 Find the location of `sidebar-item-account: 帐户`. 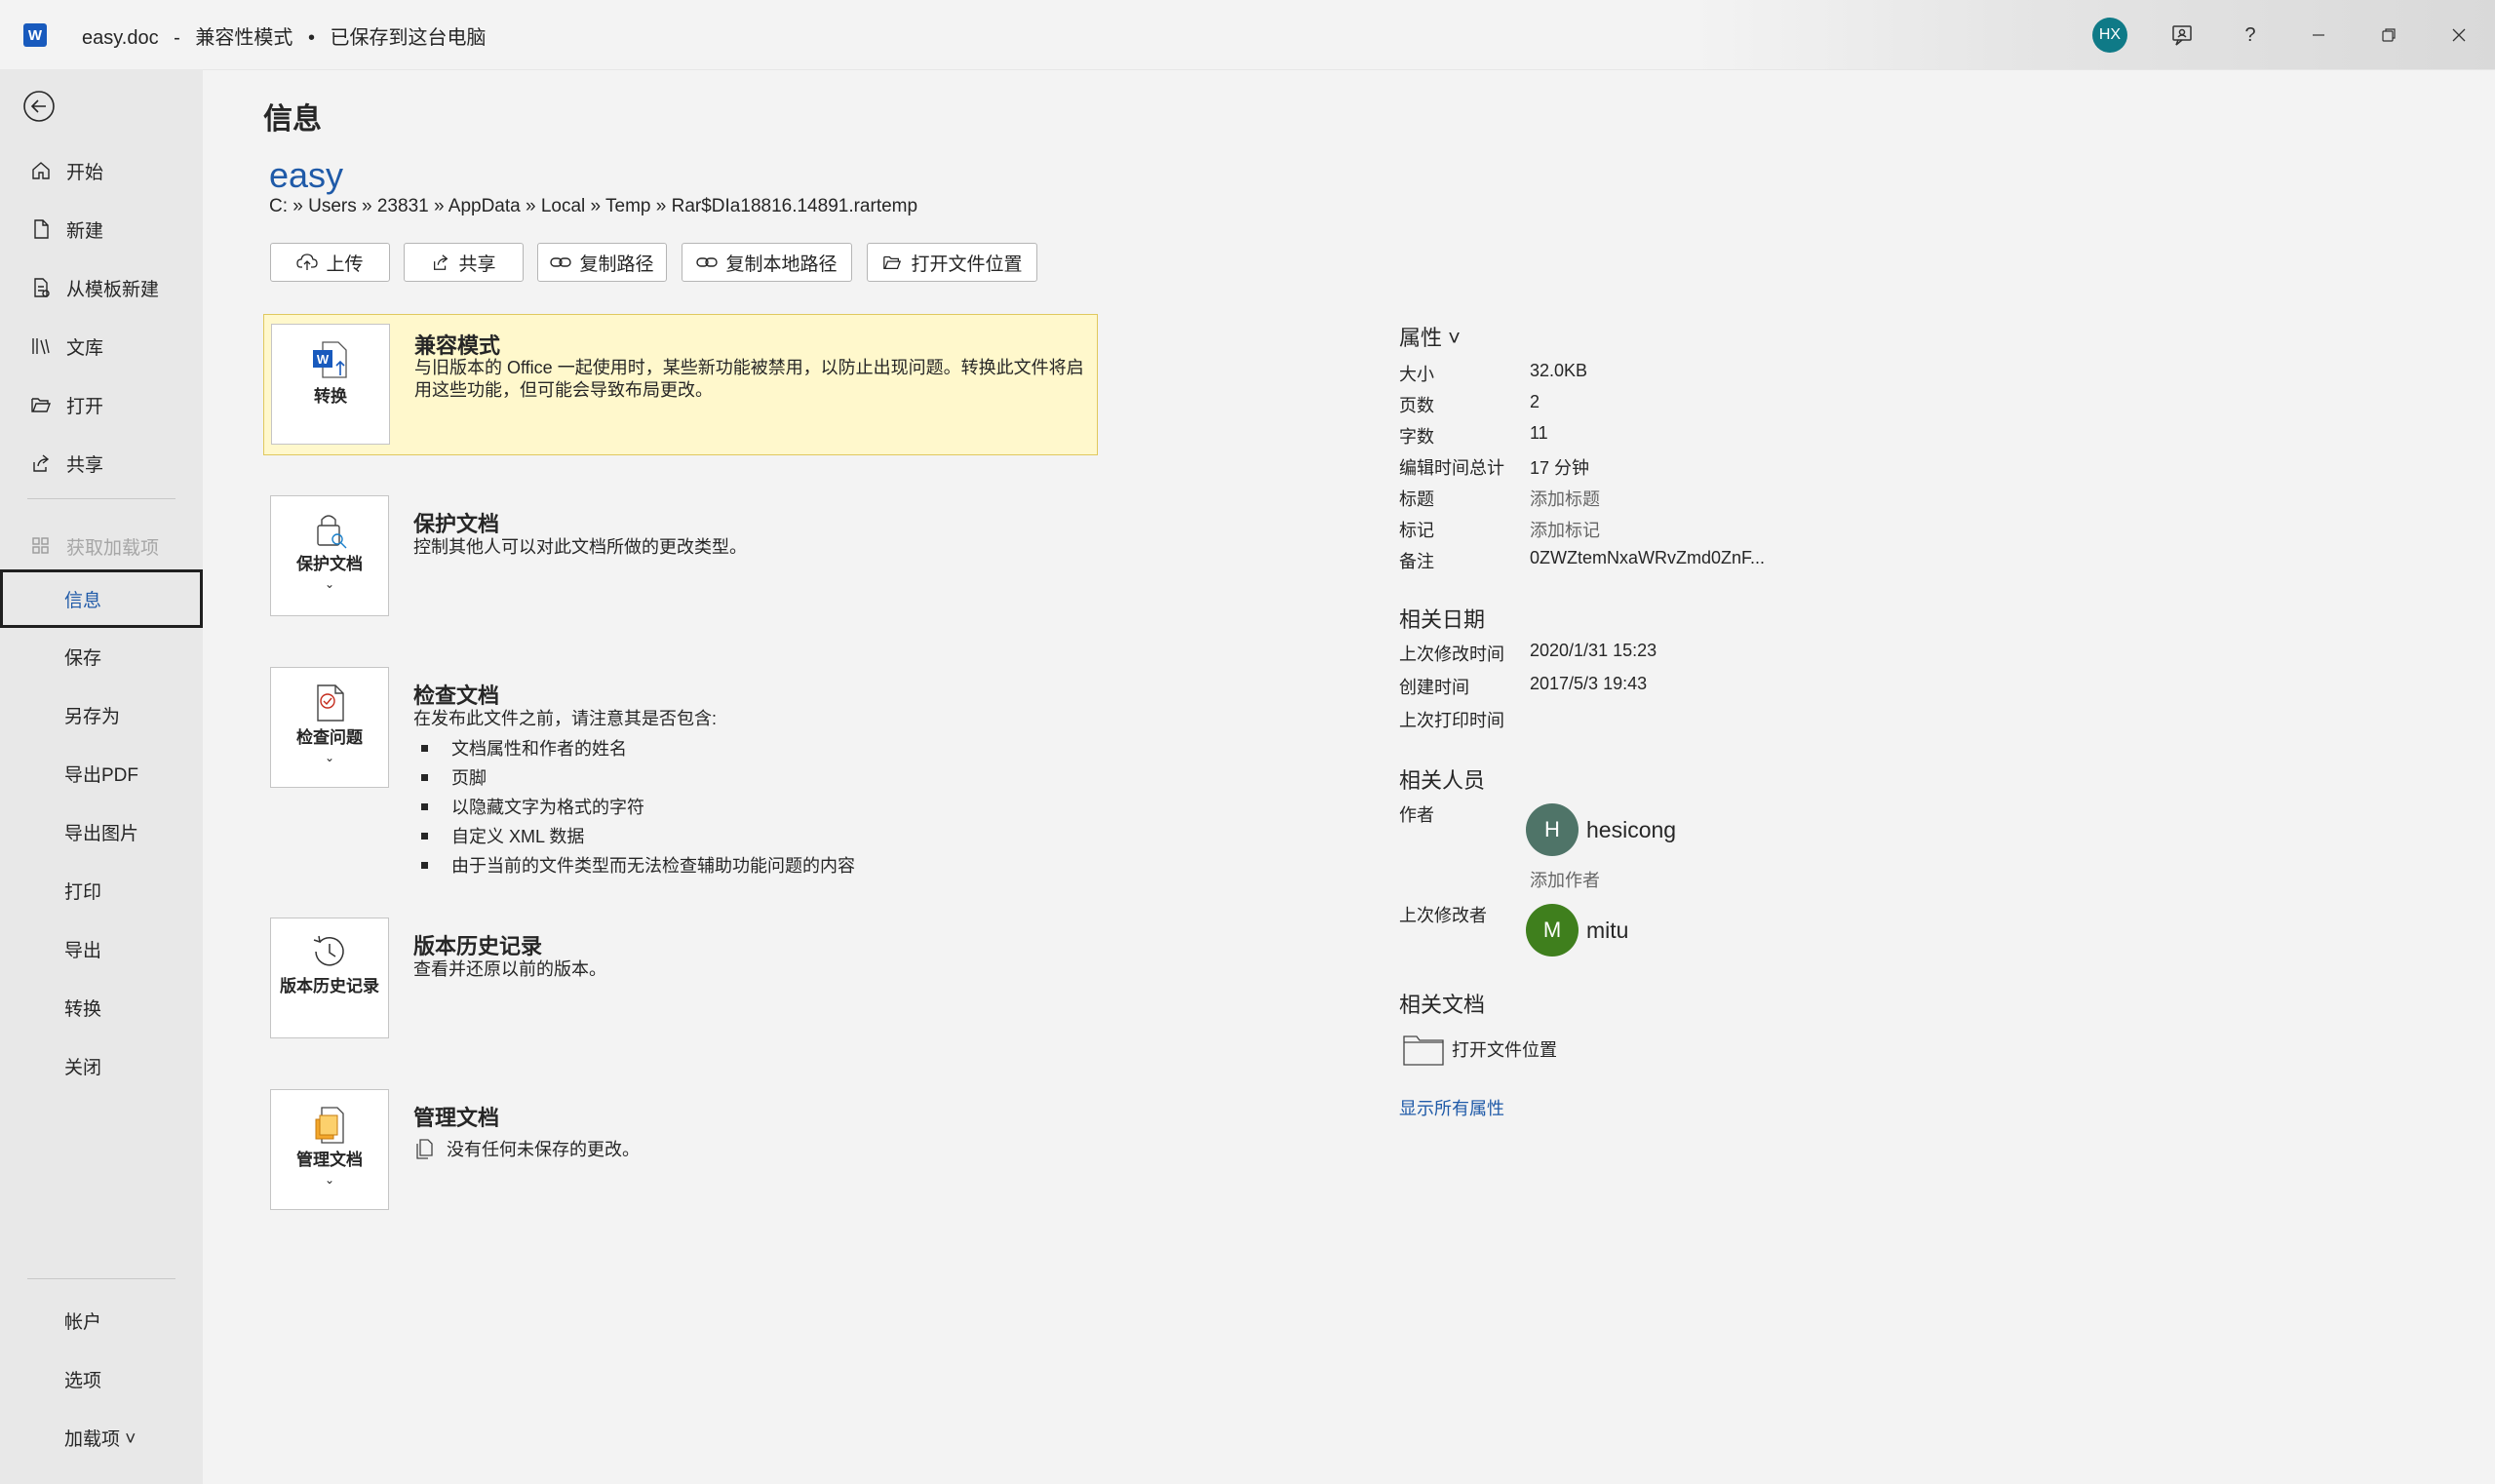

sidebar-item-account: 帐户 is located at coordinates (101, 1320).